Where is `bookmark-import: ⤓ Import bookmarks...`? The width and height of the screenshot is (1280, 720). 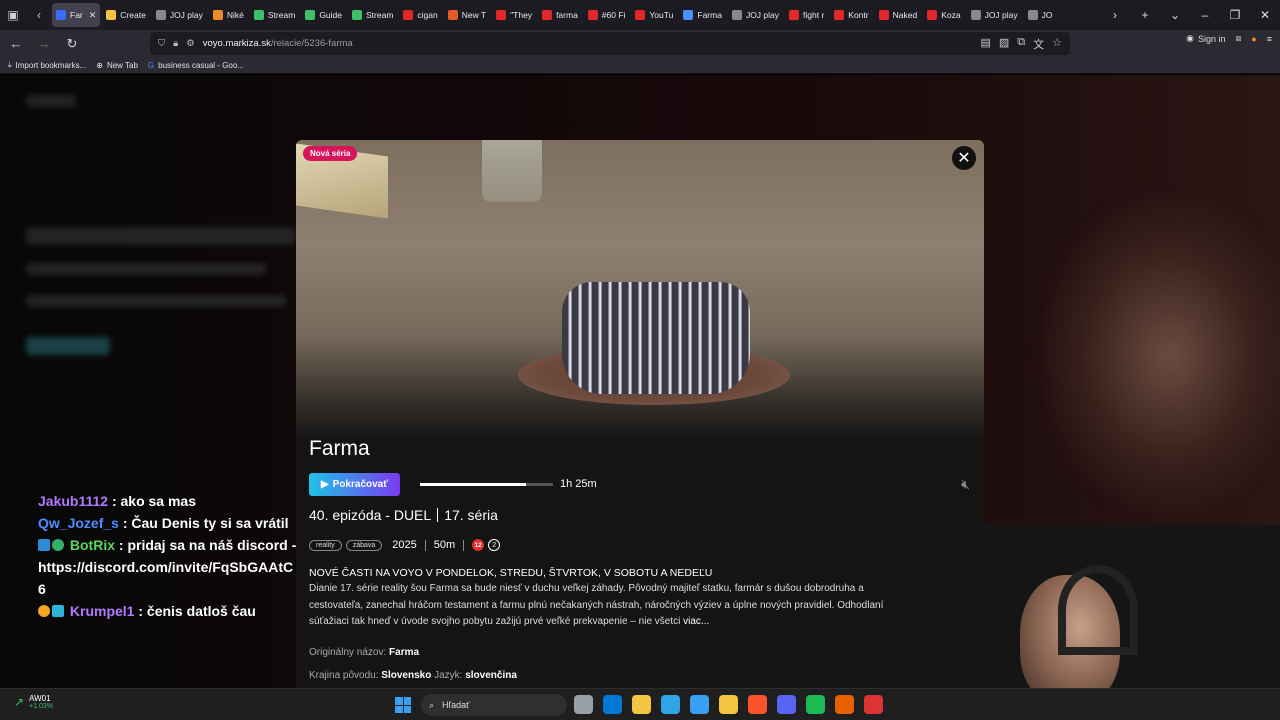 bookmark-import: ⤓ Import bookmarks... is located at coordinates (47, 65).